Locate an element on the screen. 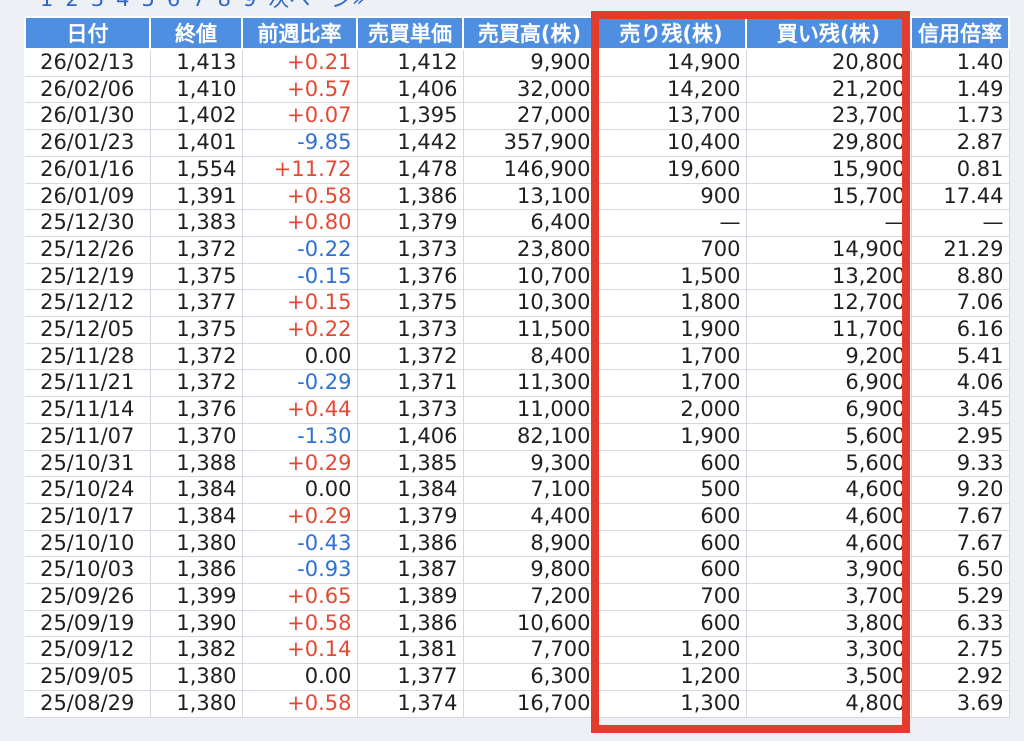 This screenshot has width=1024, height=741. cell-change: -1.30 is located at coordinates (300, 437).